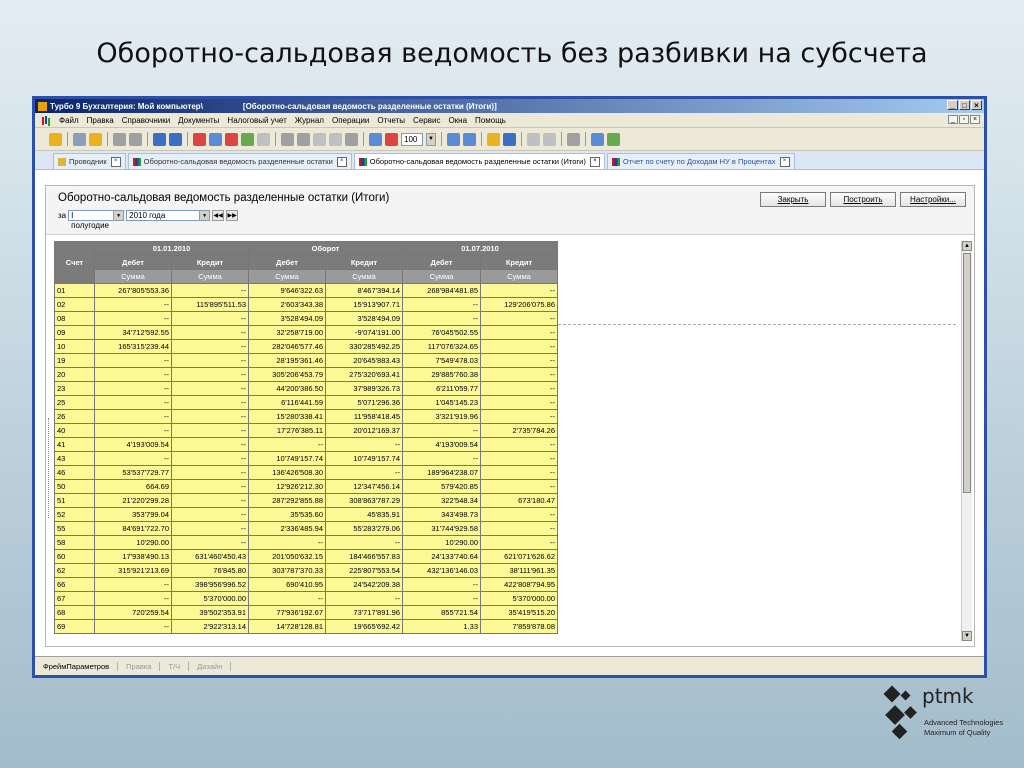 The height and width of the screenshot is (768, 1024). Describe the element at coordinates (519, 500) in the screenshot. I see `amount-cell: 673'180.47` at that location.